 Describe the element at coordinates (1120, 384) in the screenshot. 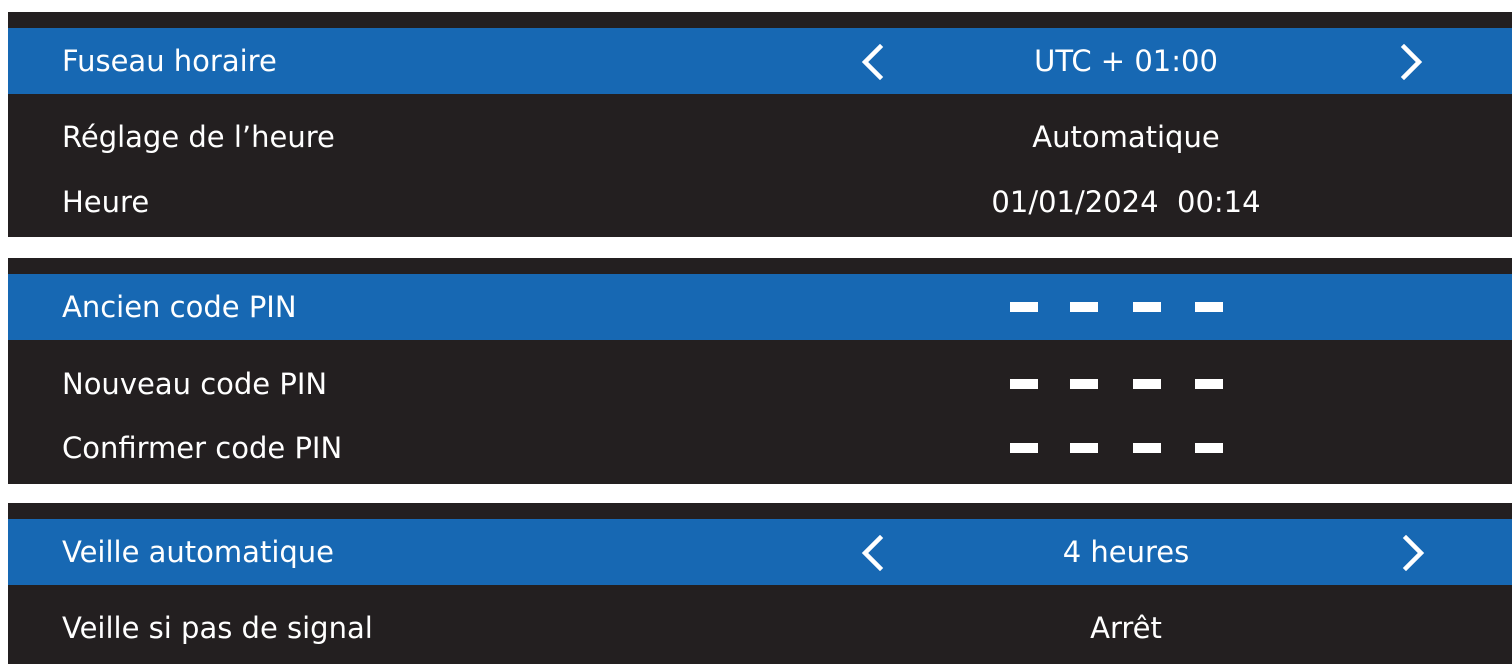

I see `new-pin-input` at that location.